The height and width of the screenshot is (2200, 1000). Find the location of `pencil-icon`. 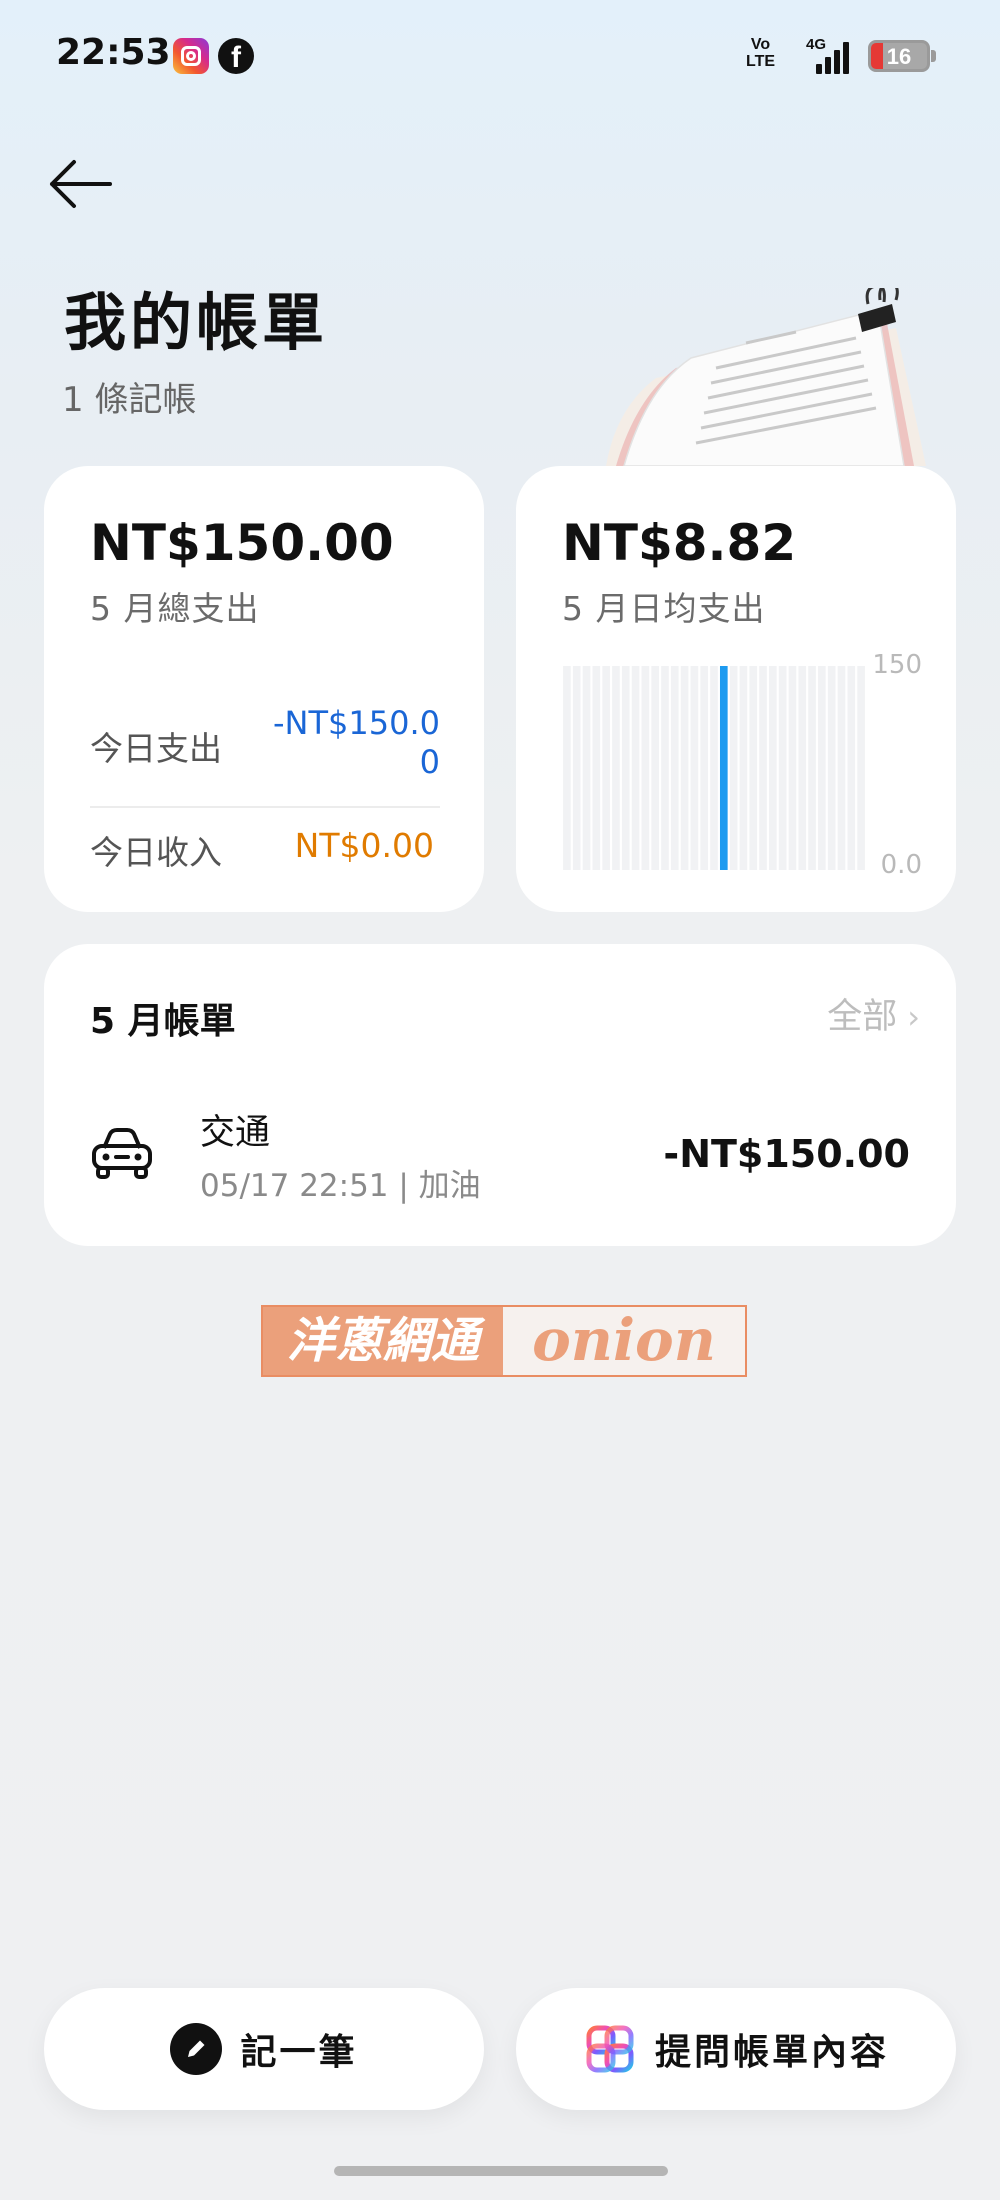

pencil-icon is located at coordinates (196, 2049).